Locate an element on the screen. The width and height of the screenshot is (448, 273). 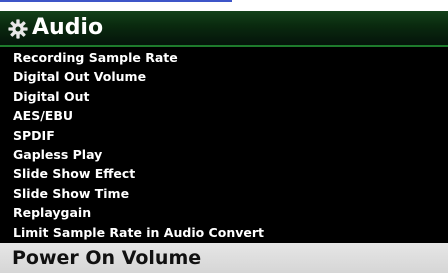
menu-header: Audio is located at coordinates (224, 29).